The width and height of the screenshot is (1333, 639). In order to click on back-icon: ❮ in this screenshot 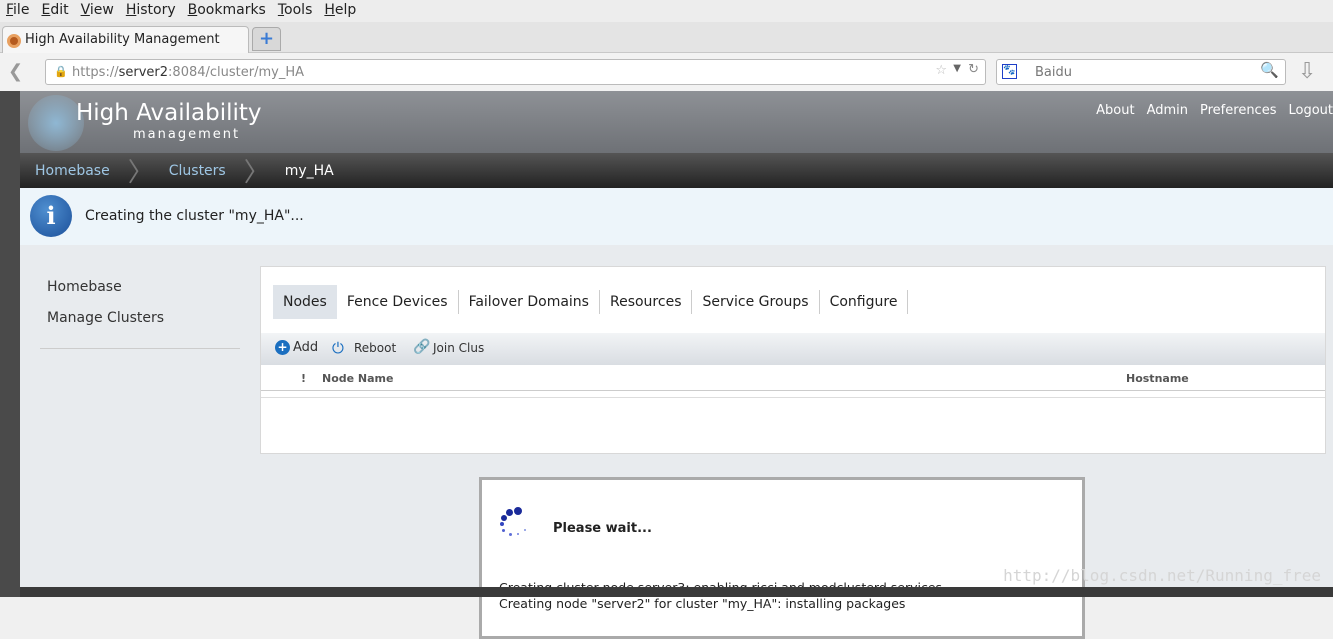, I will do `click(15, 71)`.